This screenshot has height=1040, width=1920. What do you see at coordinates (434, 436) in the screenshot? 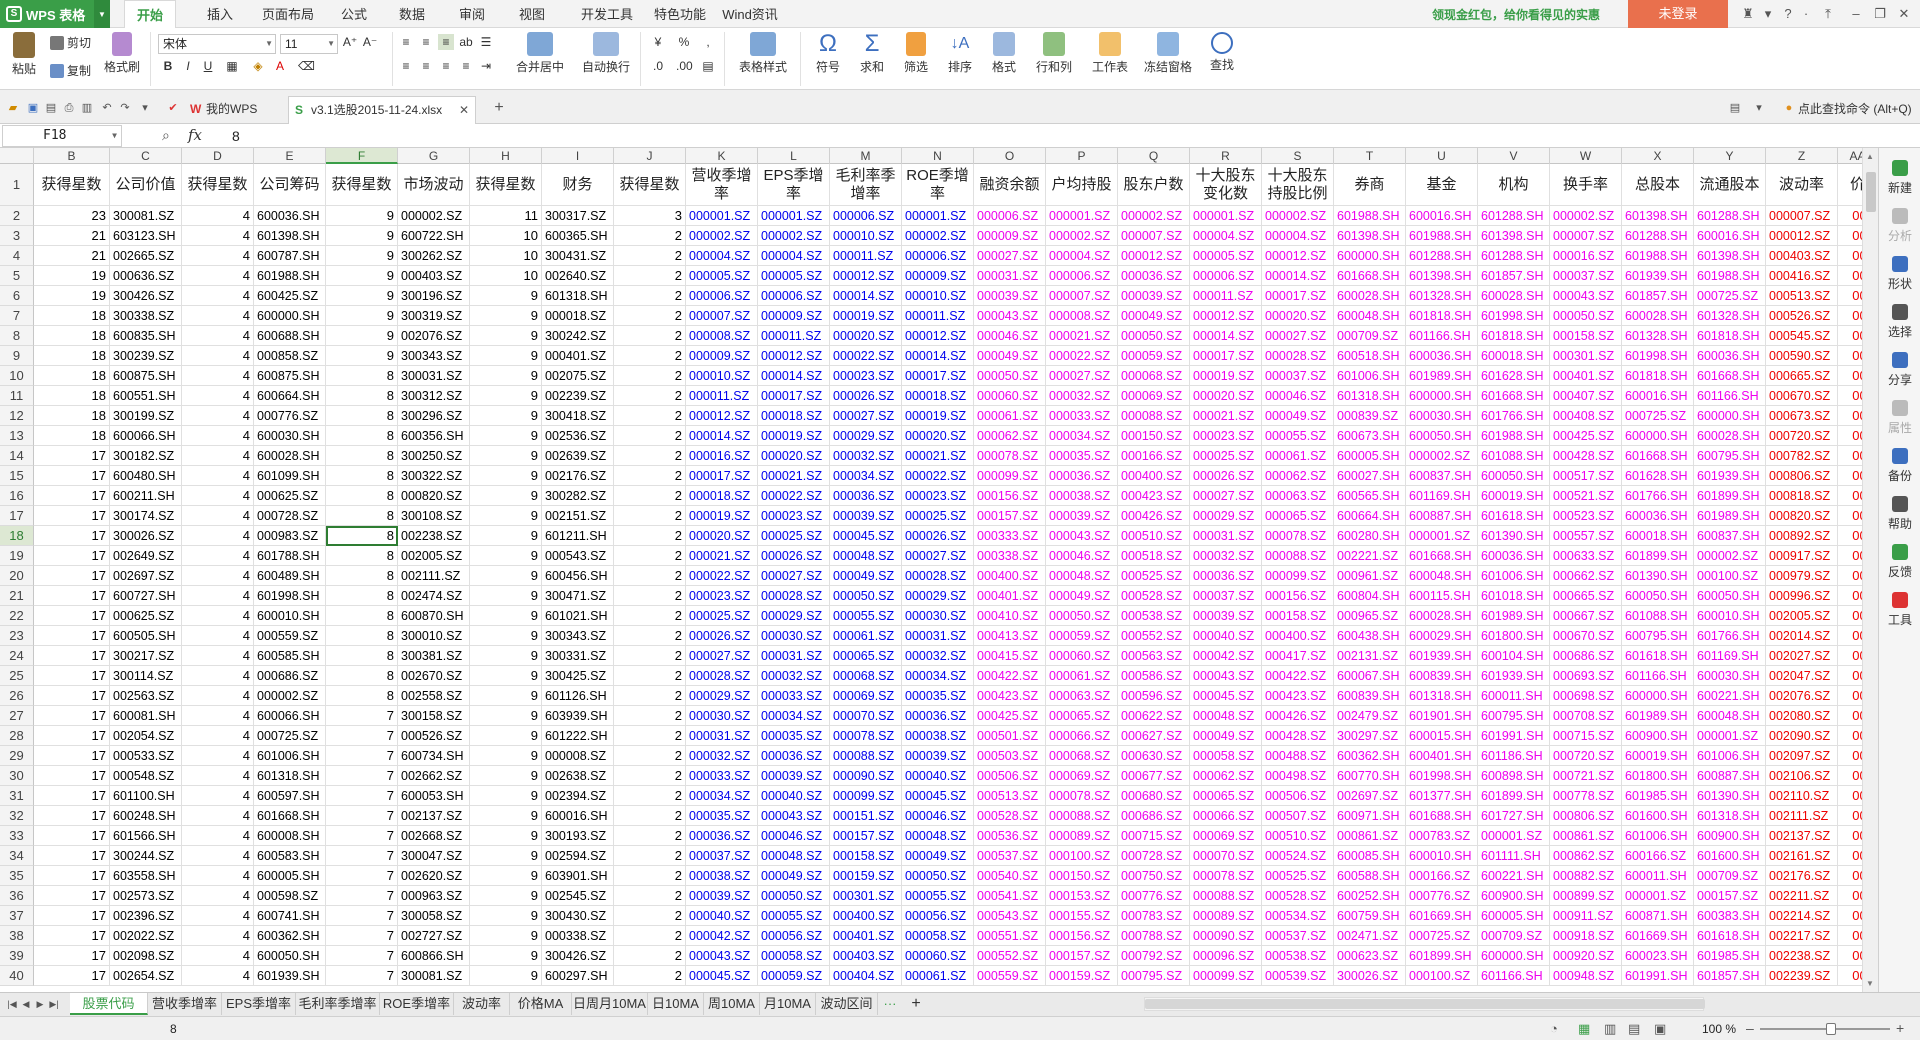
I see `cell: 600356.SH` at bounding box center [434, 436].